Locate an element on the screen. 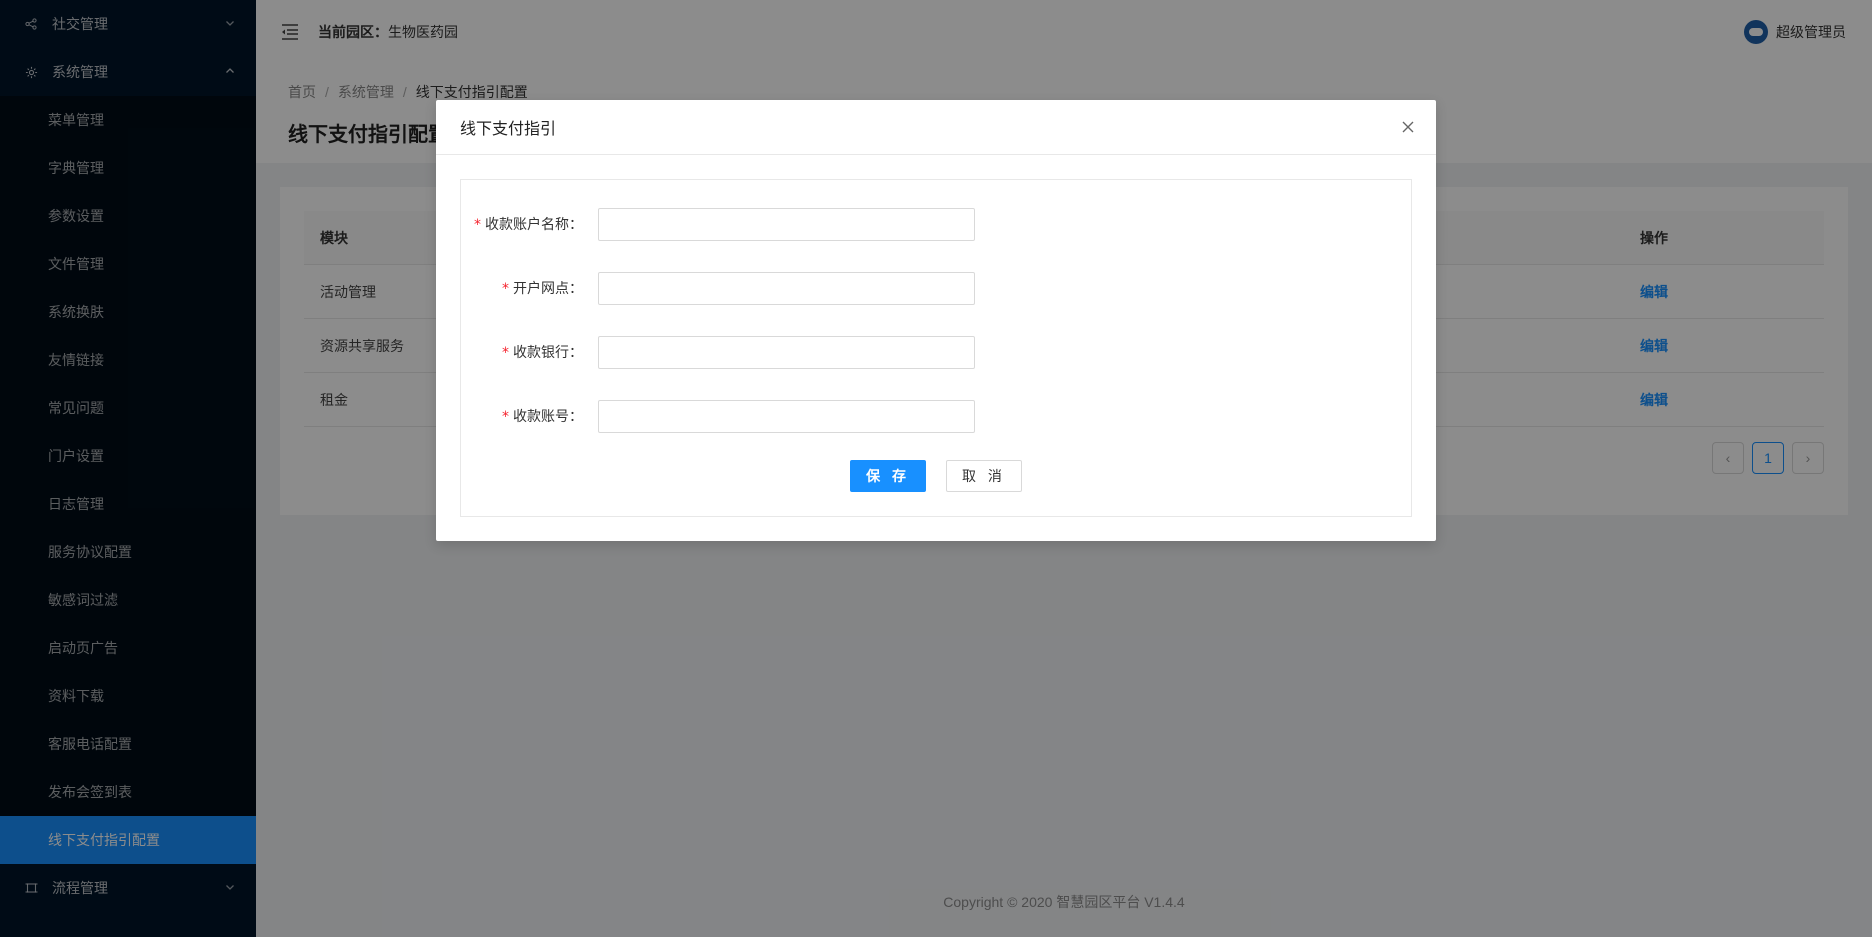 This screenshot has width=1872, height=937. form-row-account-number: * 收款账号： is located at coordinates (936, 416).